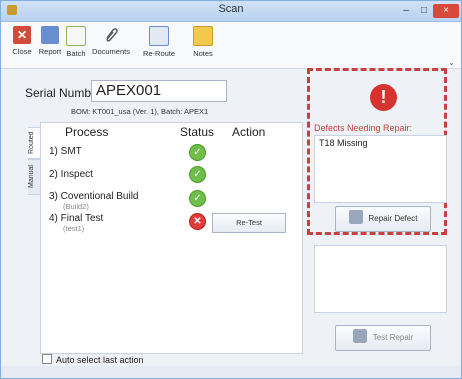 The height and width of the screenshot is (379, 462). Describe the element at coordinates (76, 53) in the screenshot. I see `batch-label: Batch` at that location.